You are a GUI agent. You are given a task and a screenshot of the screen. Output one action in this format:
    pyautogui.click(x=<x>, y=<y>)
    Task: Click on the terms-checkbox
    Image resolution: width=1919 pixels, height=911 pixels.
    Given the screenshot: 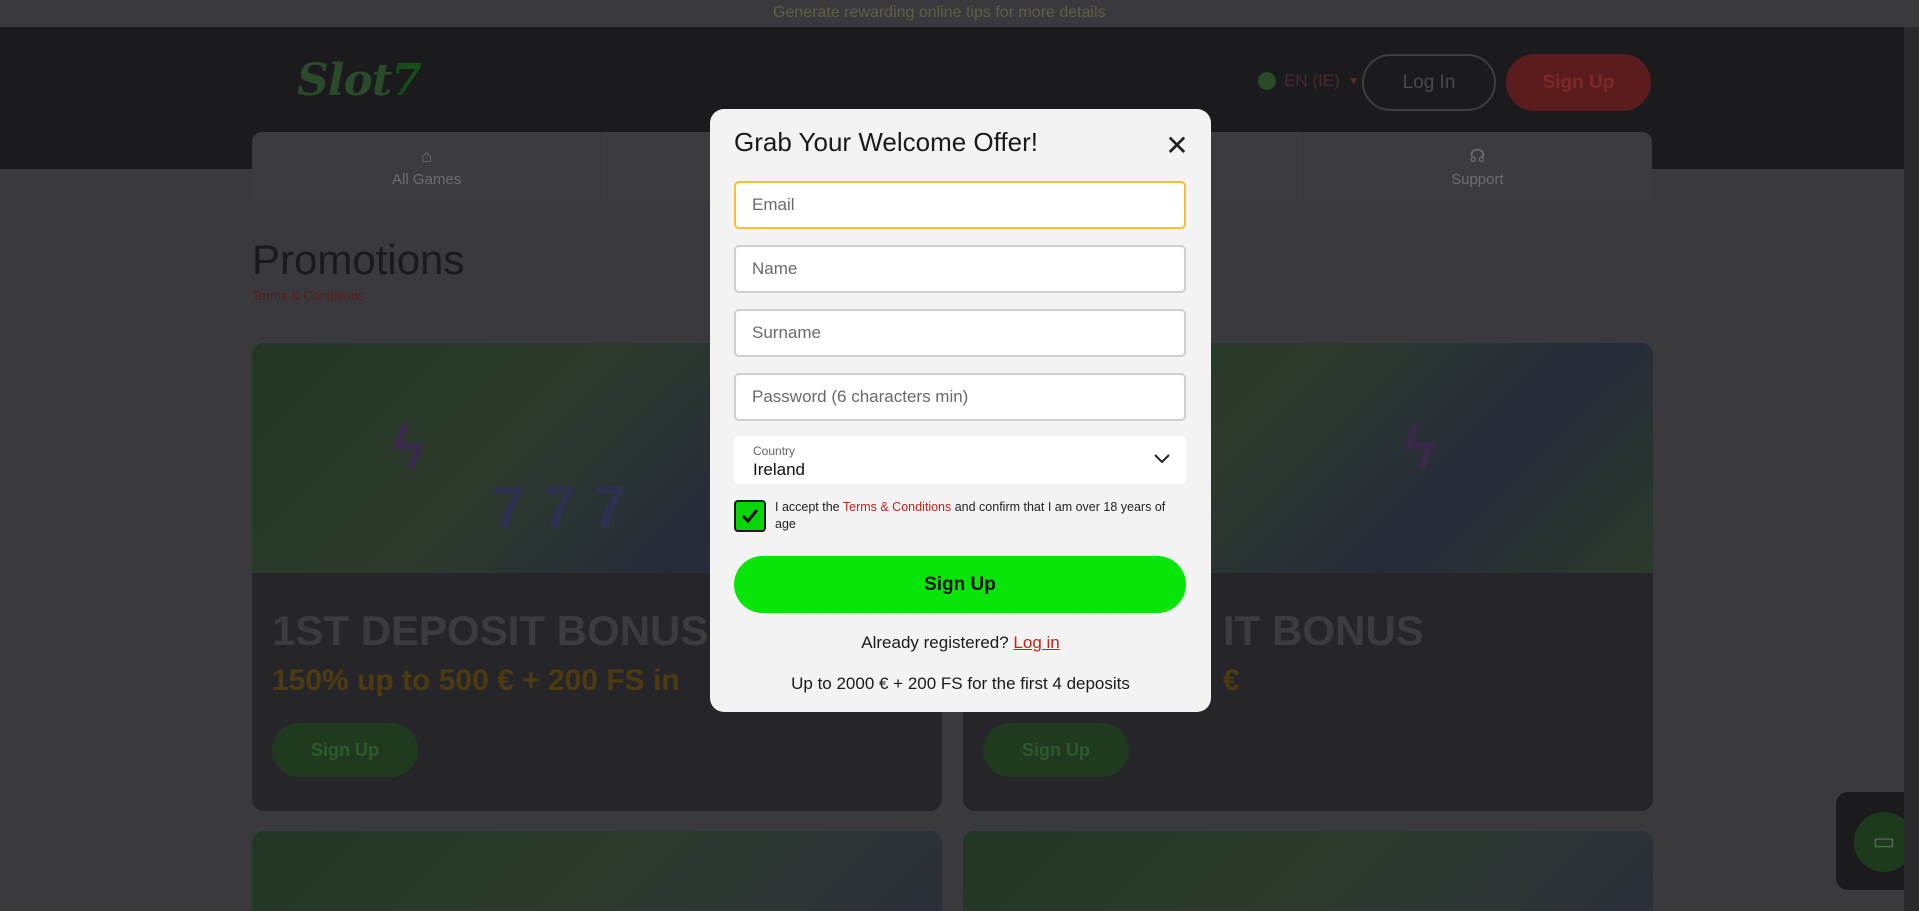 What is the action you would take?
    pyautogui.click(x=750, y=516)
    